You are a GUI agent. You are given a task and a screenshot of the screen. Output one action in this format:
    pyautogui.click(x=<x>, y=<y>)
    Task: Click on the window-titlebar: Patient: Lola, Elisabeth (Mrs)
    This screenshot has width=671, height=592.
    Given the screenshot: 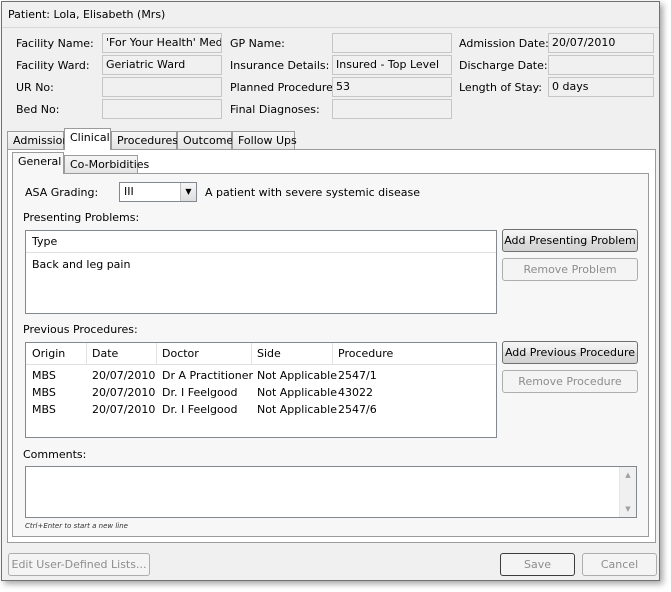 What is the action you would take?
    pyautogui.click(x=330, y=15)
    